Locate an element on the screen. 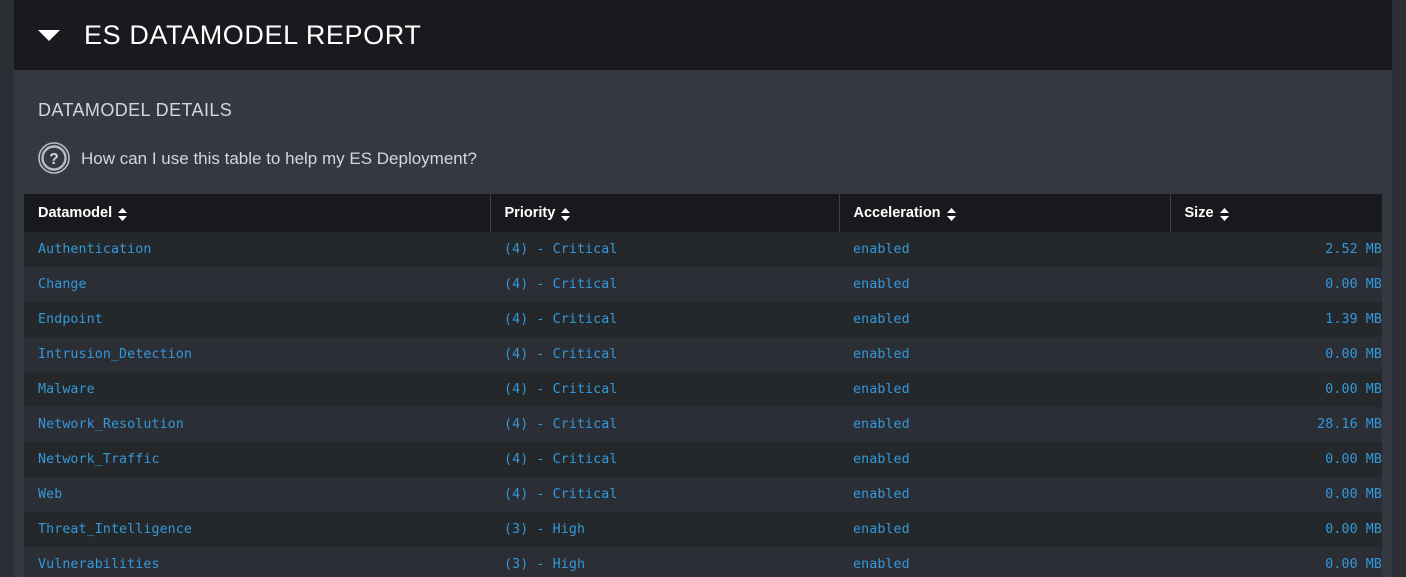 The height and width of the screenshot is (577, 1406). table-row: Web (4) - Critical enabled 0.00 MB is located at coordinates (703, 494).